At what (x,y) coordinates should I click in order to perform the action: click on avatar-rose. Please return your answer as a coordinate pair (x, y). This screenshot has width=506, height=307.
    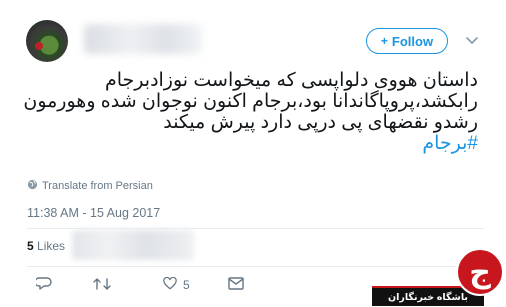
    Looking at the image, I should click on (39, 46).